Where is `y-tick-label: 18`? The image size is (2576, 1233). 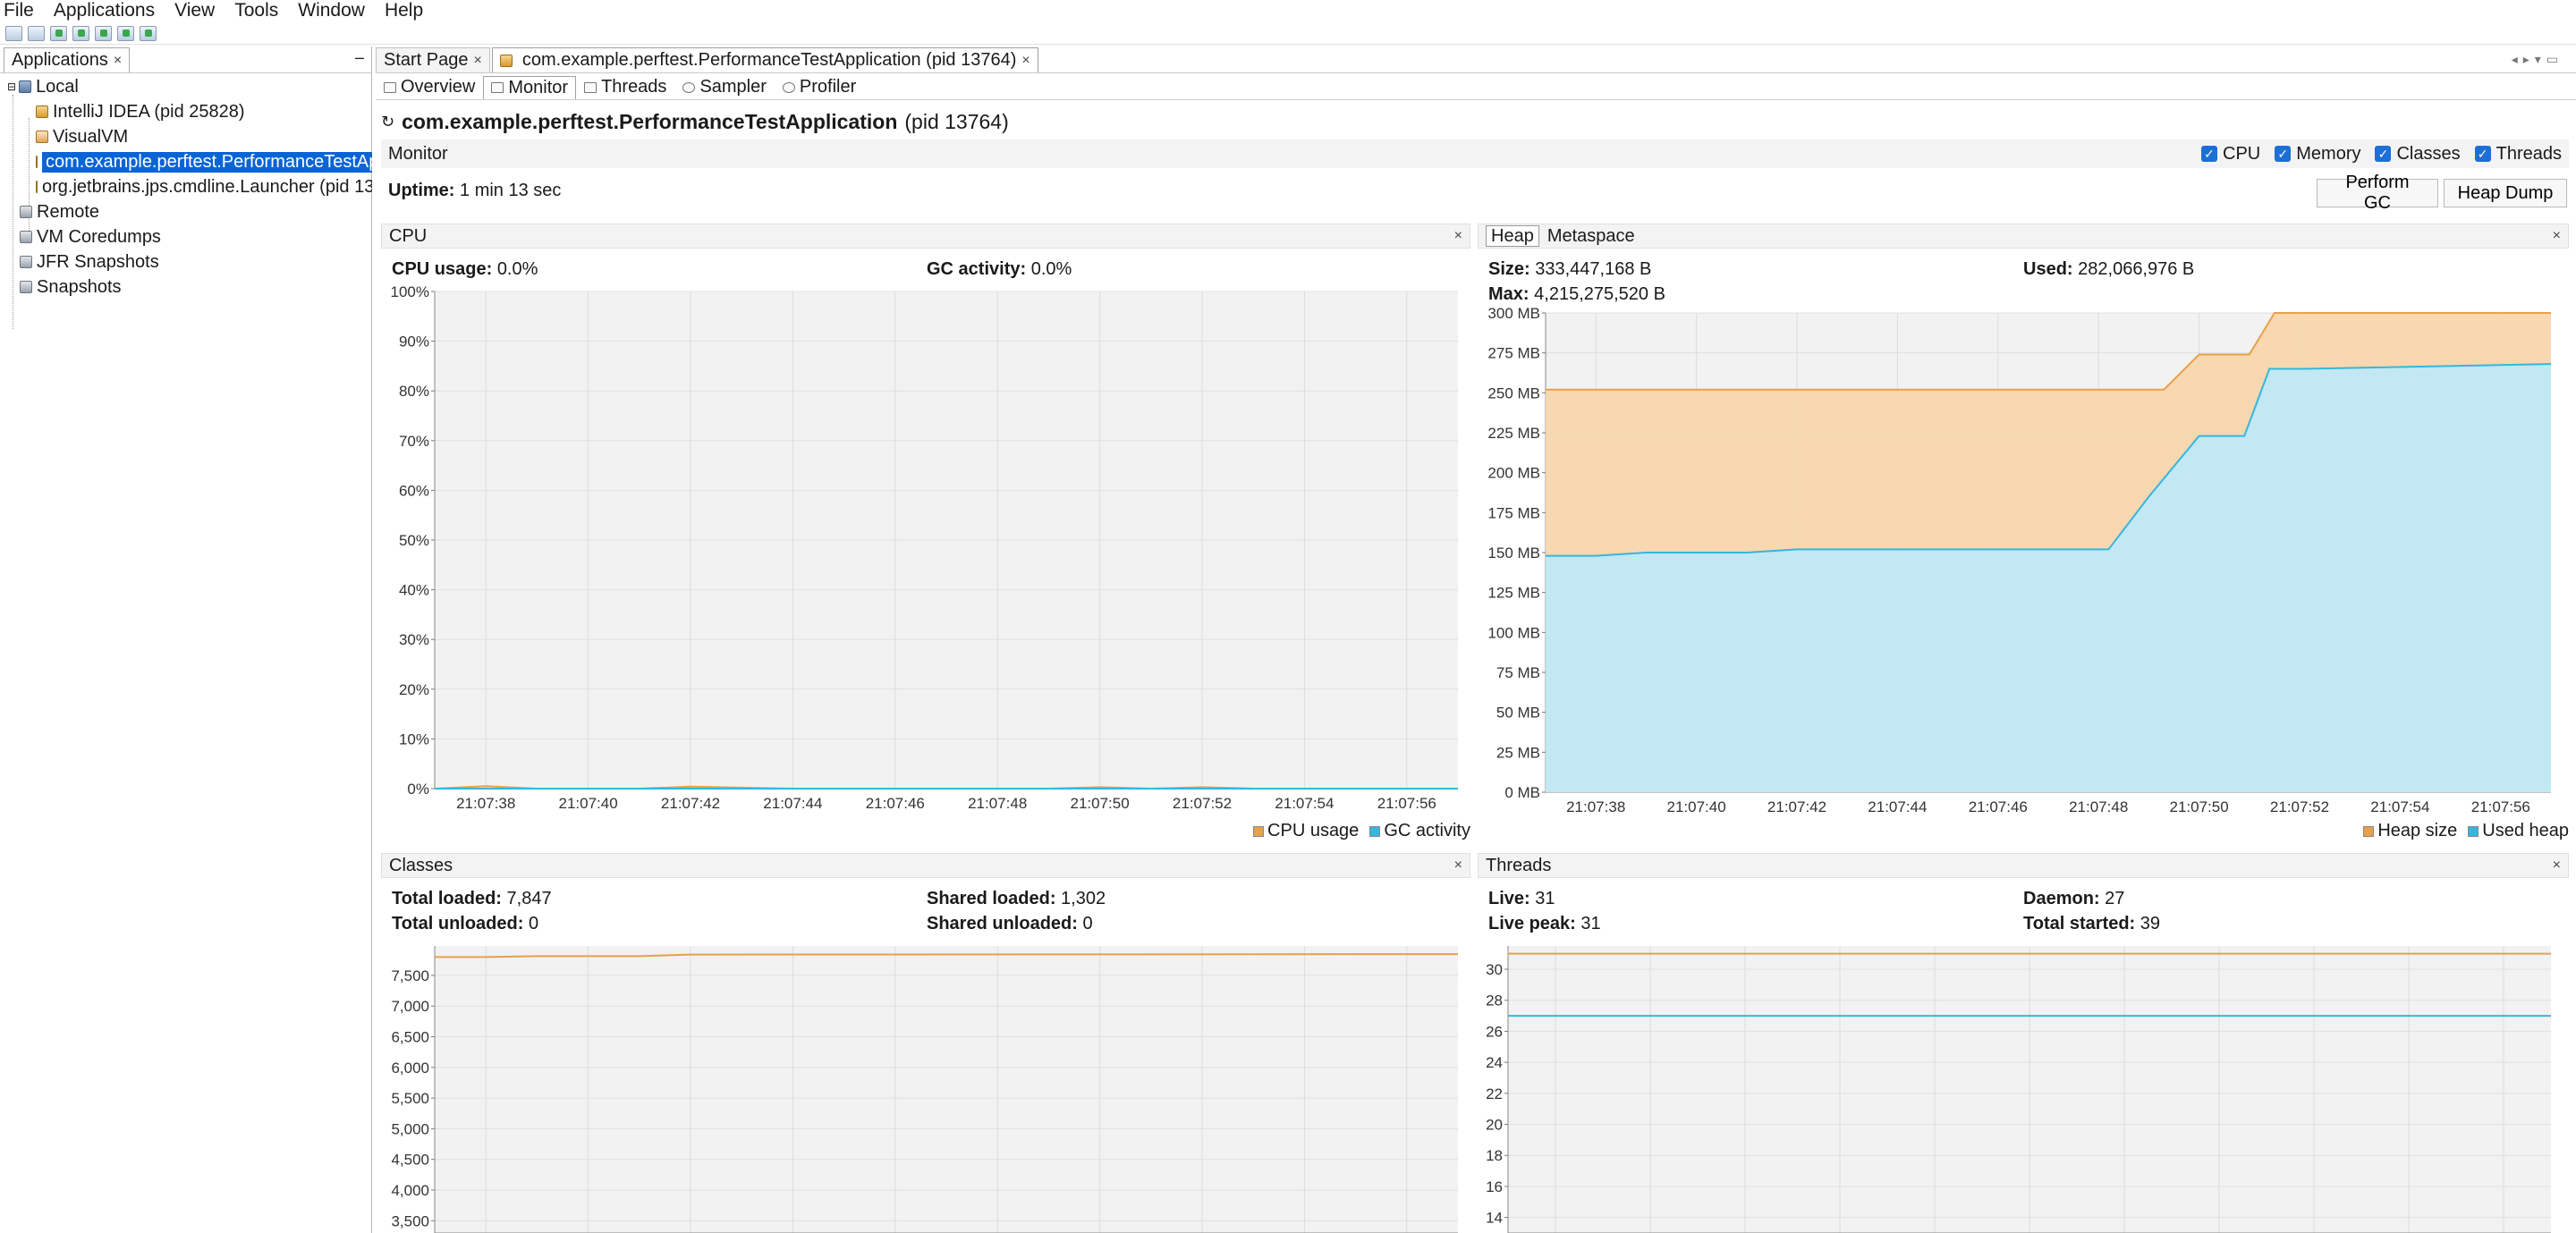 y-tick-label: 18 is located at coordinates (1494, 1155).